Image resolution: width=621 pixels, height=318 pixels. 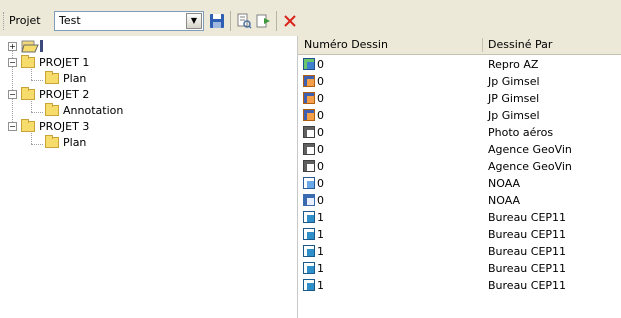 I want to click on text-cursor, so click(x=41, y=46).